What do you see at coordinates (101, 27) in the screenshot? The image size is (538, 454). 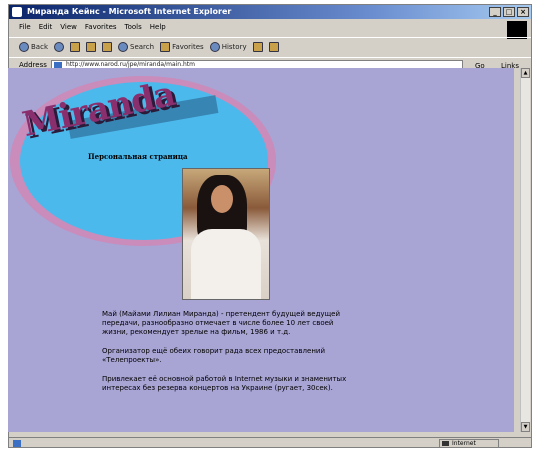 I see `menu-favorites: Favorites` at bounding box center [101, 27].